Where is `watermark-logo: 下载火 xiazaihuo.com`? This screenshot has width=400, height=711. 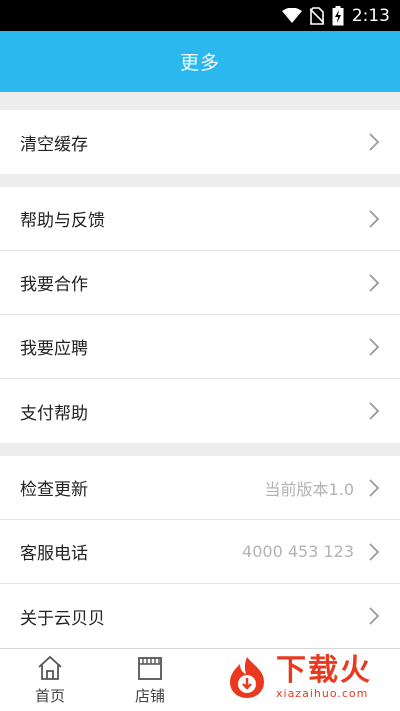 watermark-logo: 下载火 xiazaihuo.com is located at coordinates (309, 677).